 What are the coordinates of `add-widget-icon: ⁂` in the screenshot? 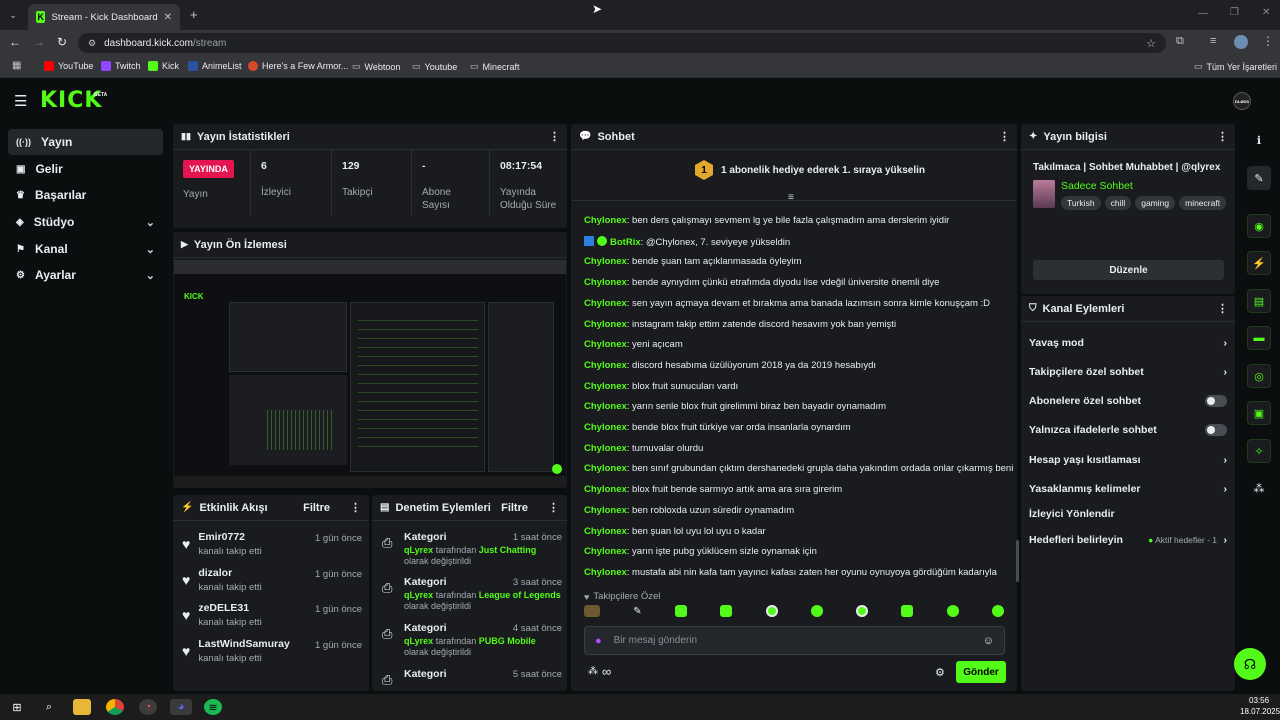 It's located at (1259, 488).